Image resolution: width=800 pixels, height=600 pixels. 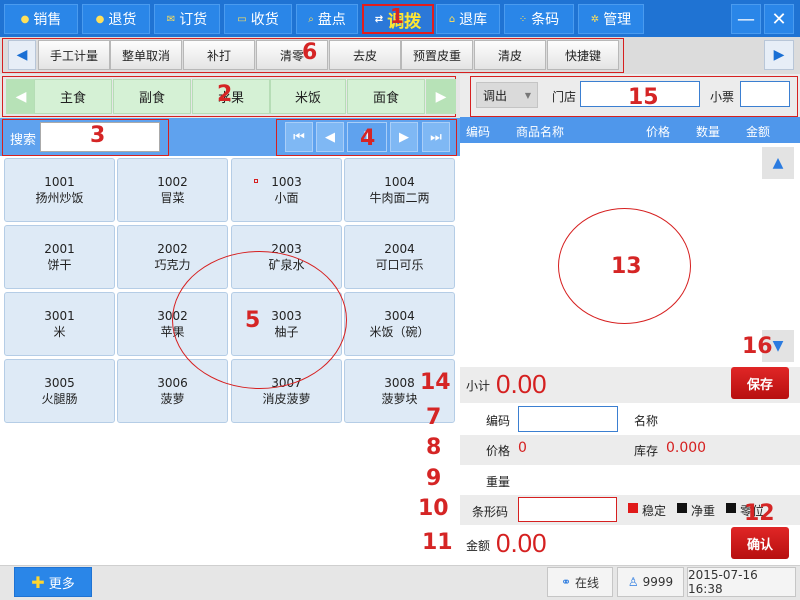 I want to click on prev-page-button: ◀, so click(x=330, y=137).